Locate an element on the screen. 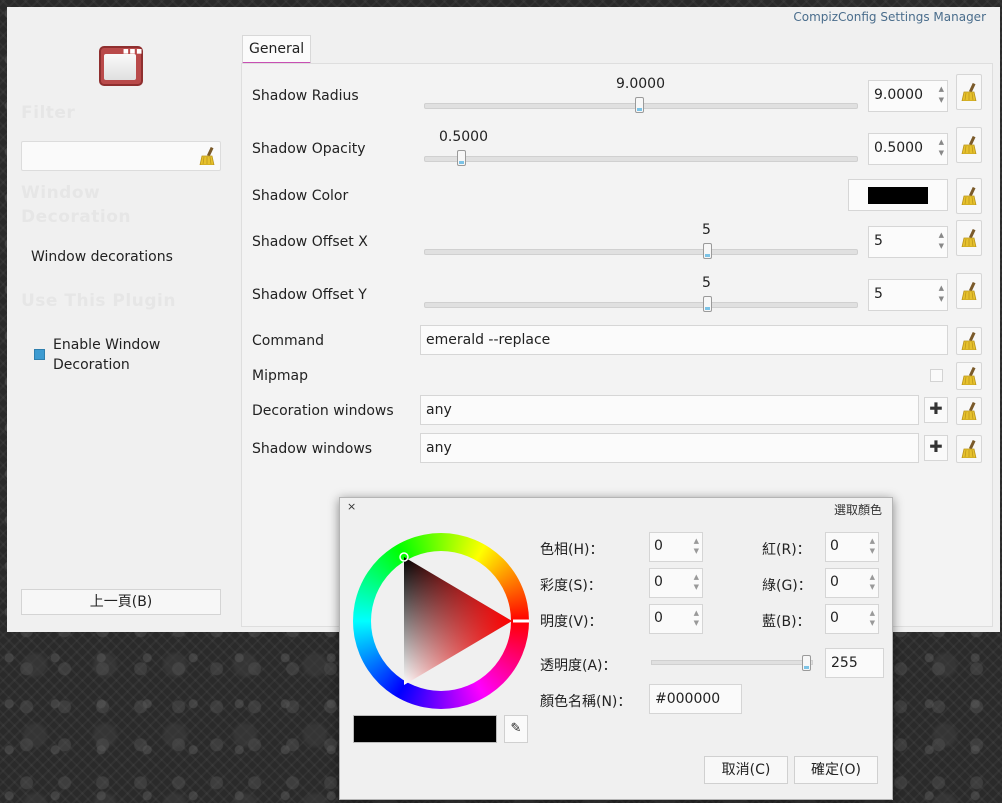  filter-input is located at coordinates (121, 156).